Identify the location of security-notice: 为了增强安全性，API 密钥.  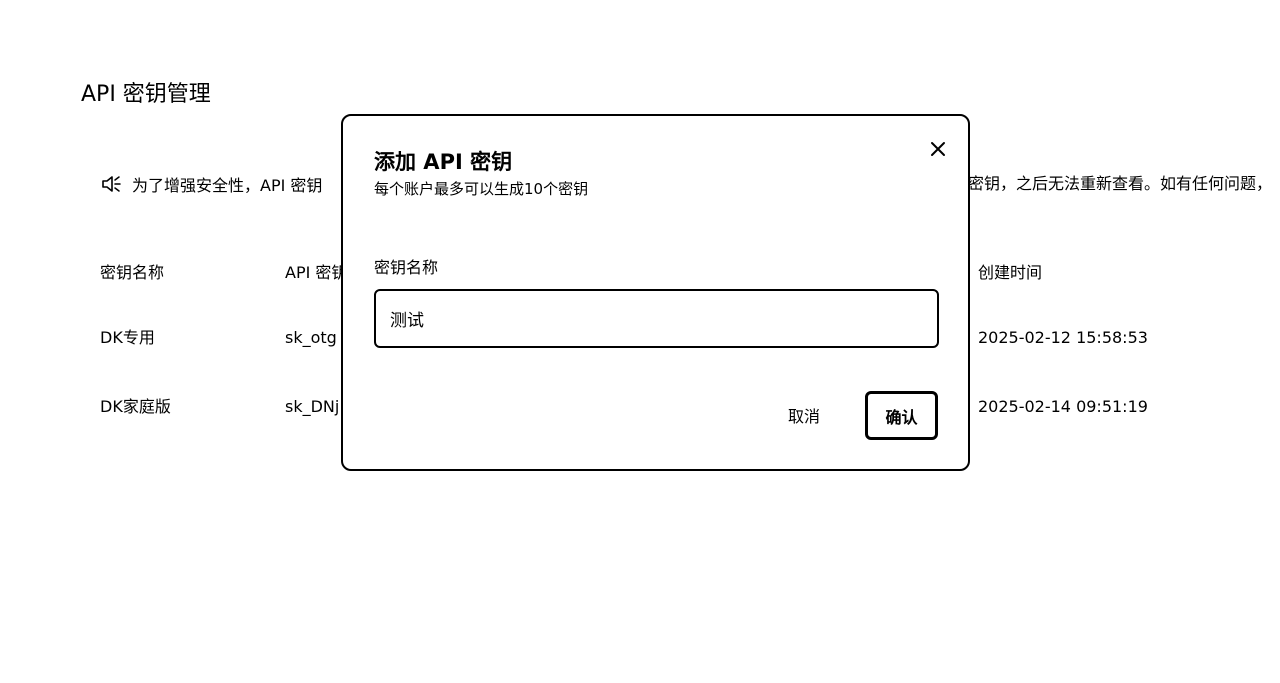
(211, 184).